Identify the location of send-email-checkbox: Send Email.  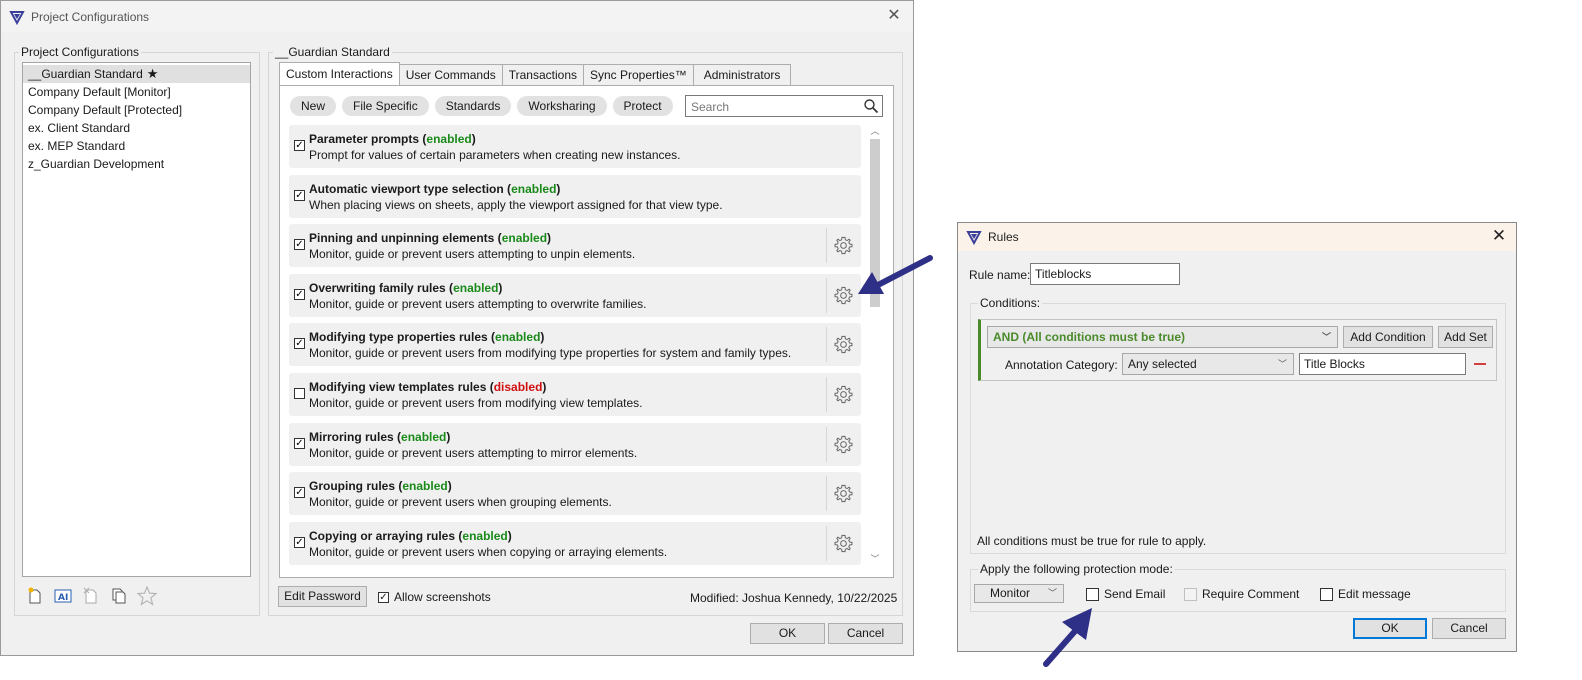
(1125, 594).